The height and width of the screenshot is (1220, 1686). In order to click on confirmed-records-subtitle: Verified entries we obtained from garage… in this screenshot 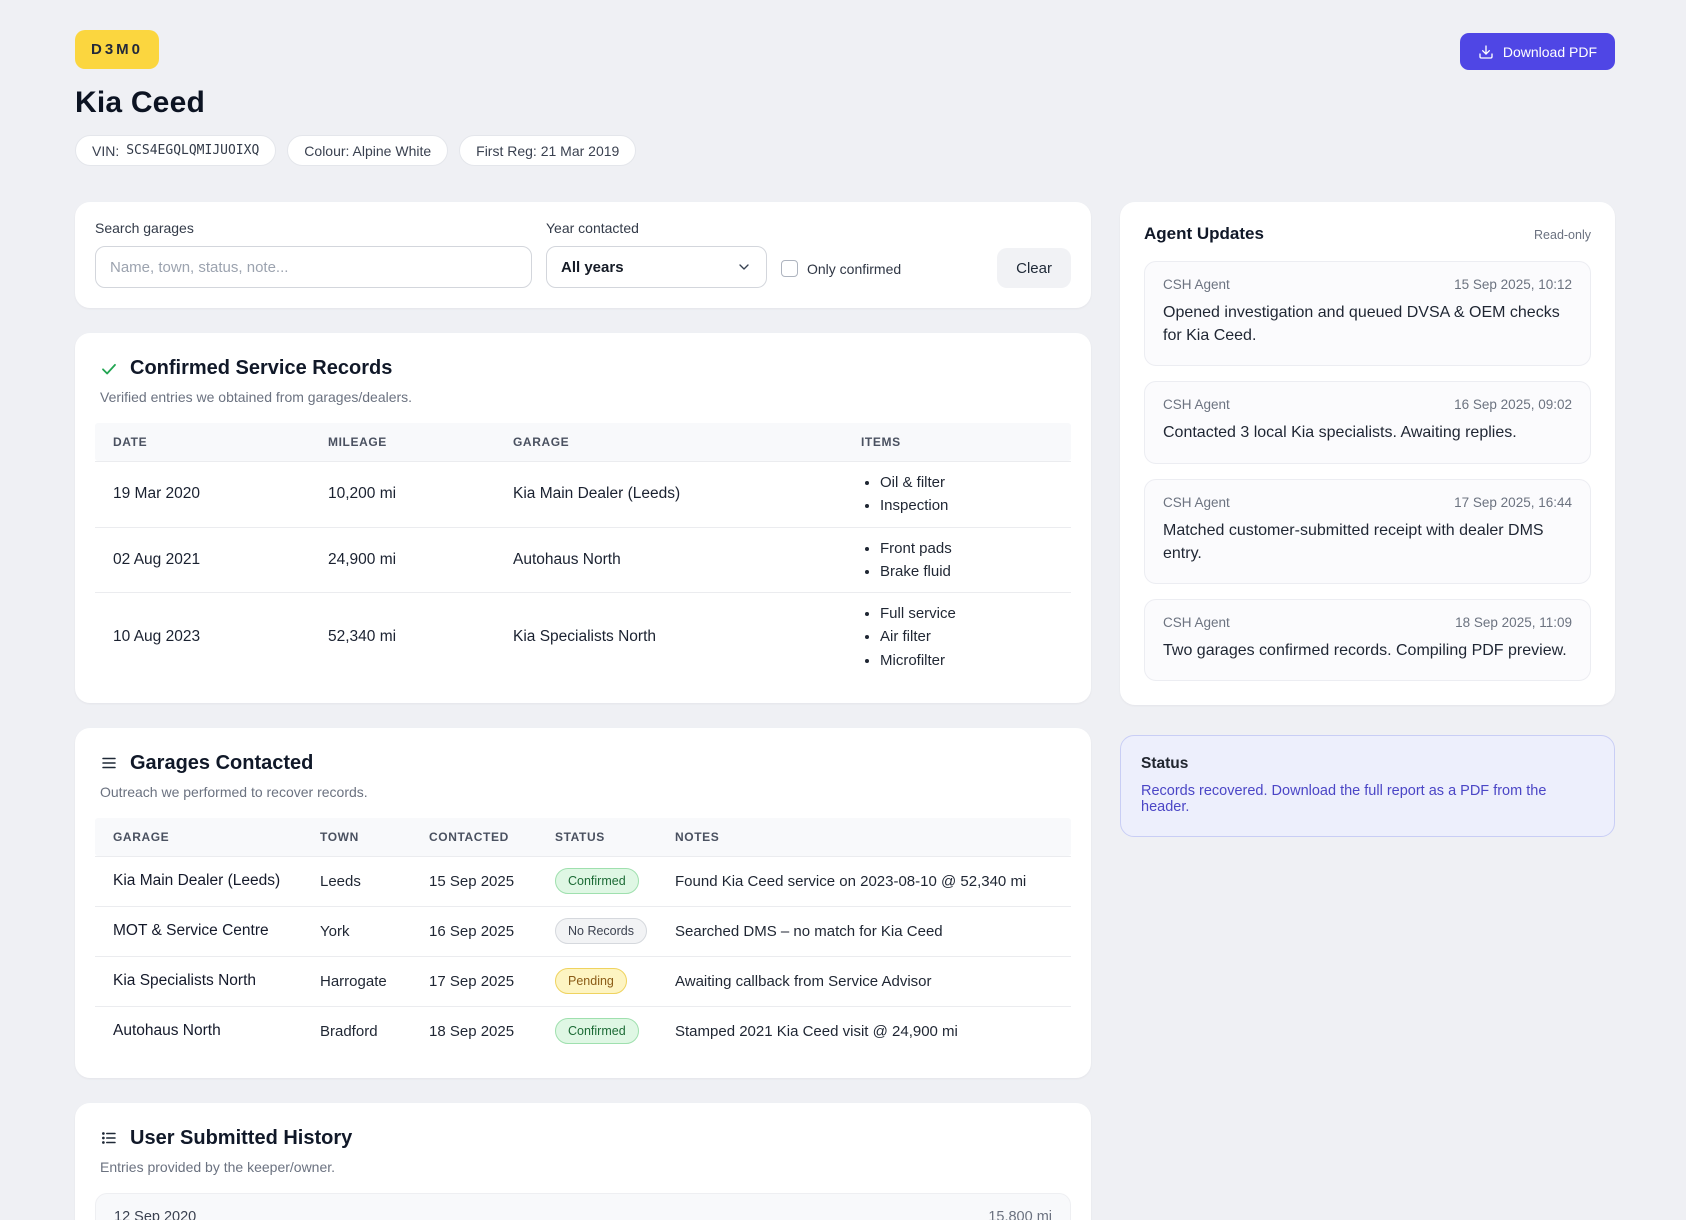, I will do `click(256, 397)`.